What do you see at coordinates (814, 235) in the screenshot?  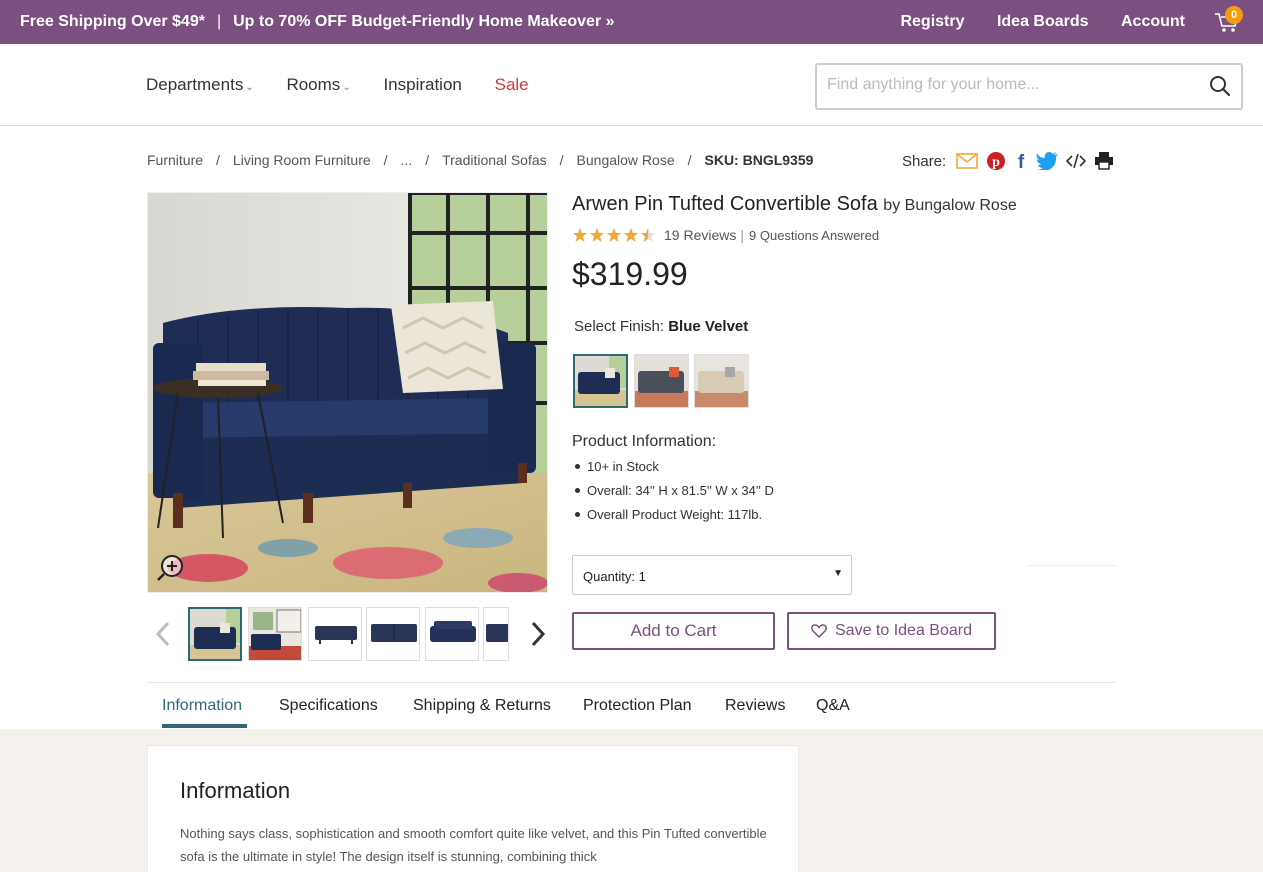 I see `questions-link: 9 Questions Answered` at bounding box center [814, 235].